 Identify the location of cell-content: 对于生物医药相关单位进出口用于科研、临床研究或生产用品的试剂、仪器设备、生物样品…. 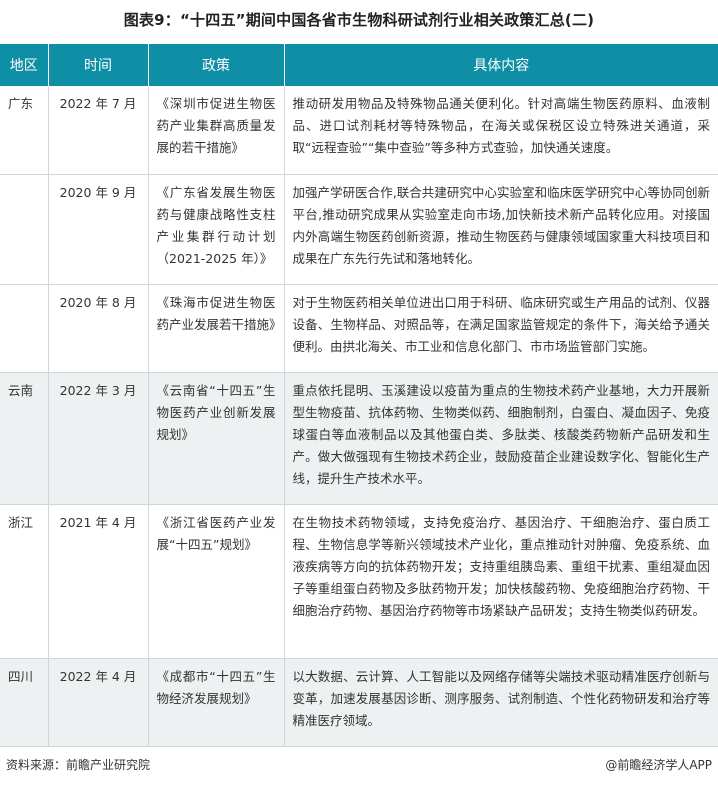
(501, 328).